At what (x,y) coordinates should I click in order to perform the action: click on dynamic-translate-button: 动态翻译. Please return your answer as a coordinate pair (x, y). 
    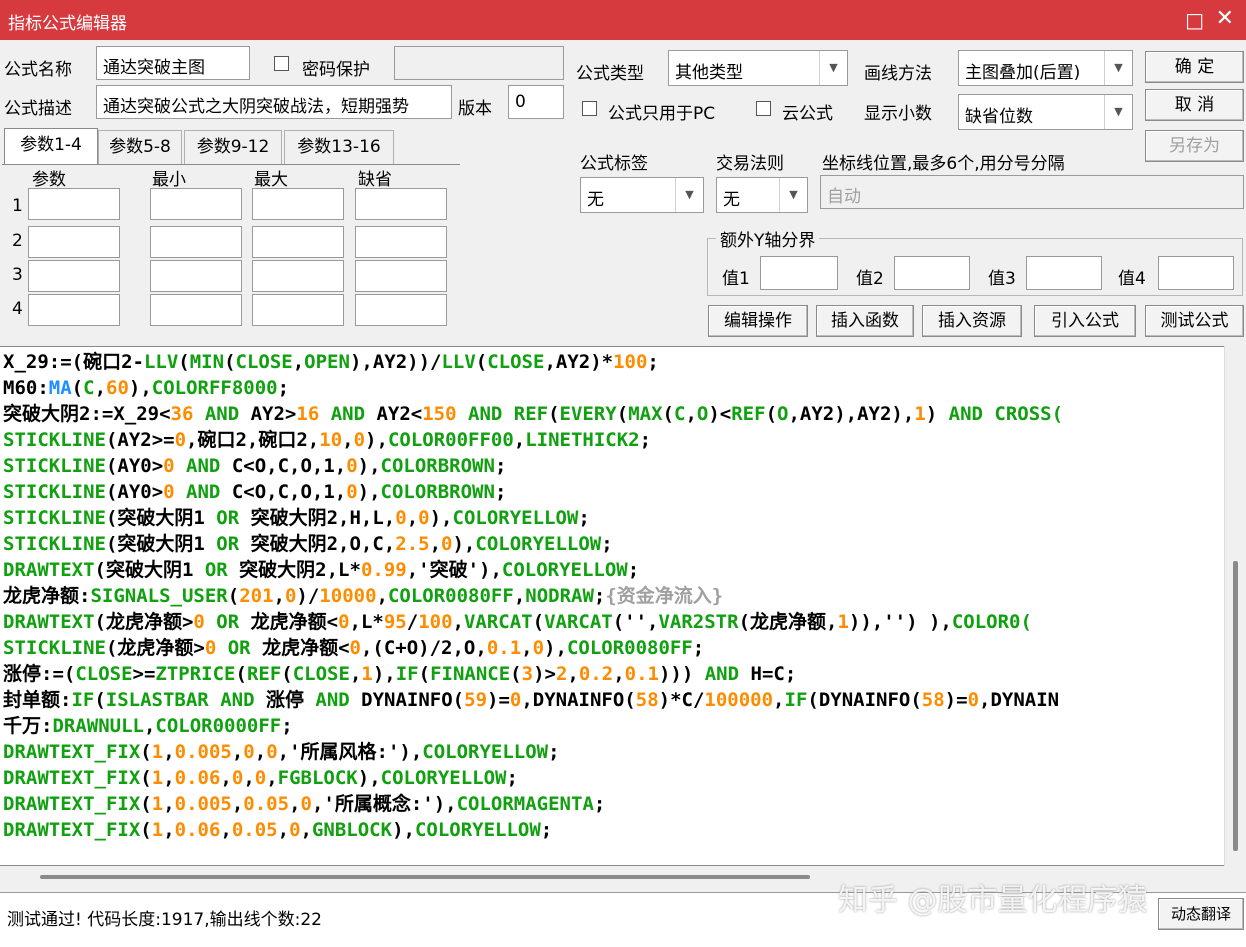
    Looking at the image, I should click on (1201, 914).